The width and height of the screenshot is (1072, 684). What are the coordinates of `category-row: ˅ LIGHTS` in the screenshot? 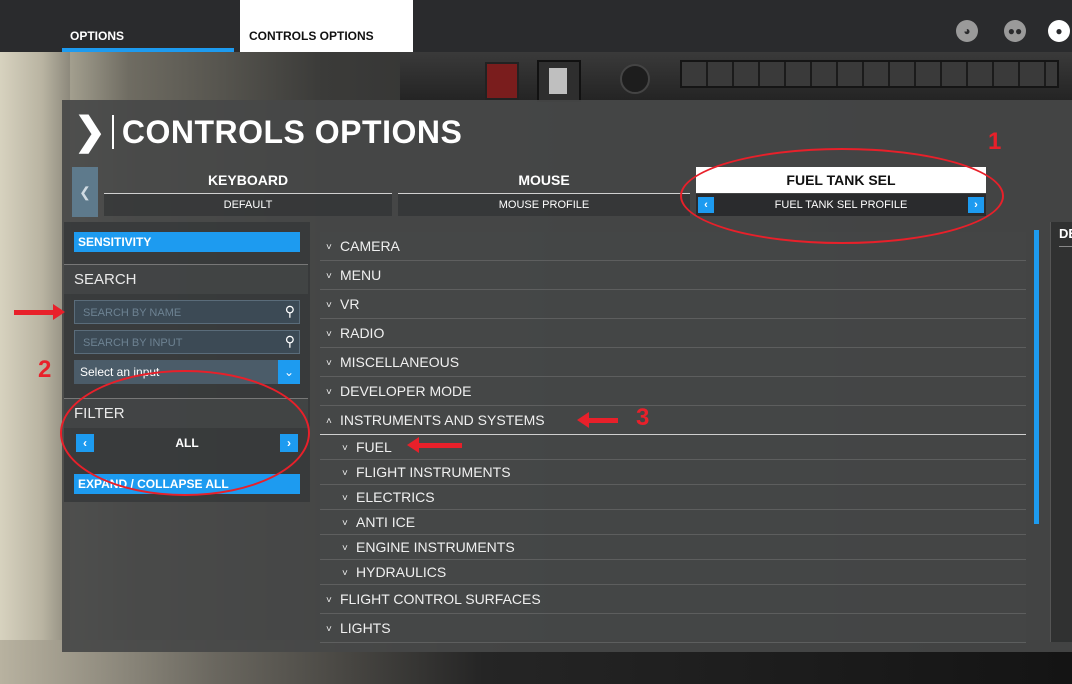 It's located at (673, 628).